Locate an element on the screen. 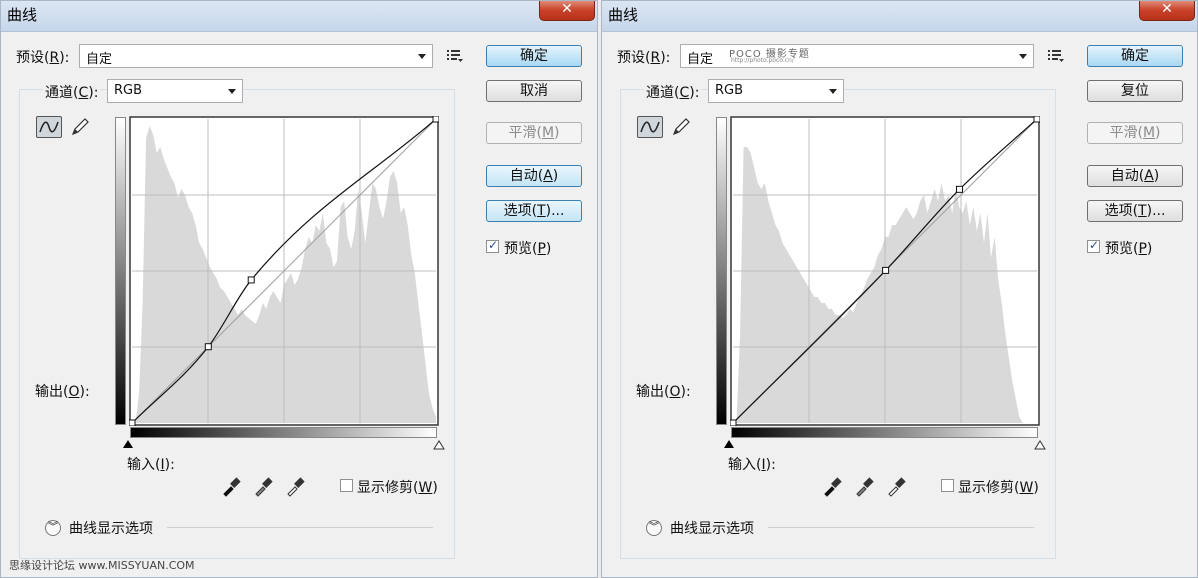 The image size is (1198, 578). preset-select: 自定 POCO 摄影专题 http://photo.poco.cn/ is located at coordinates (857, 56).